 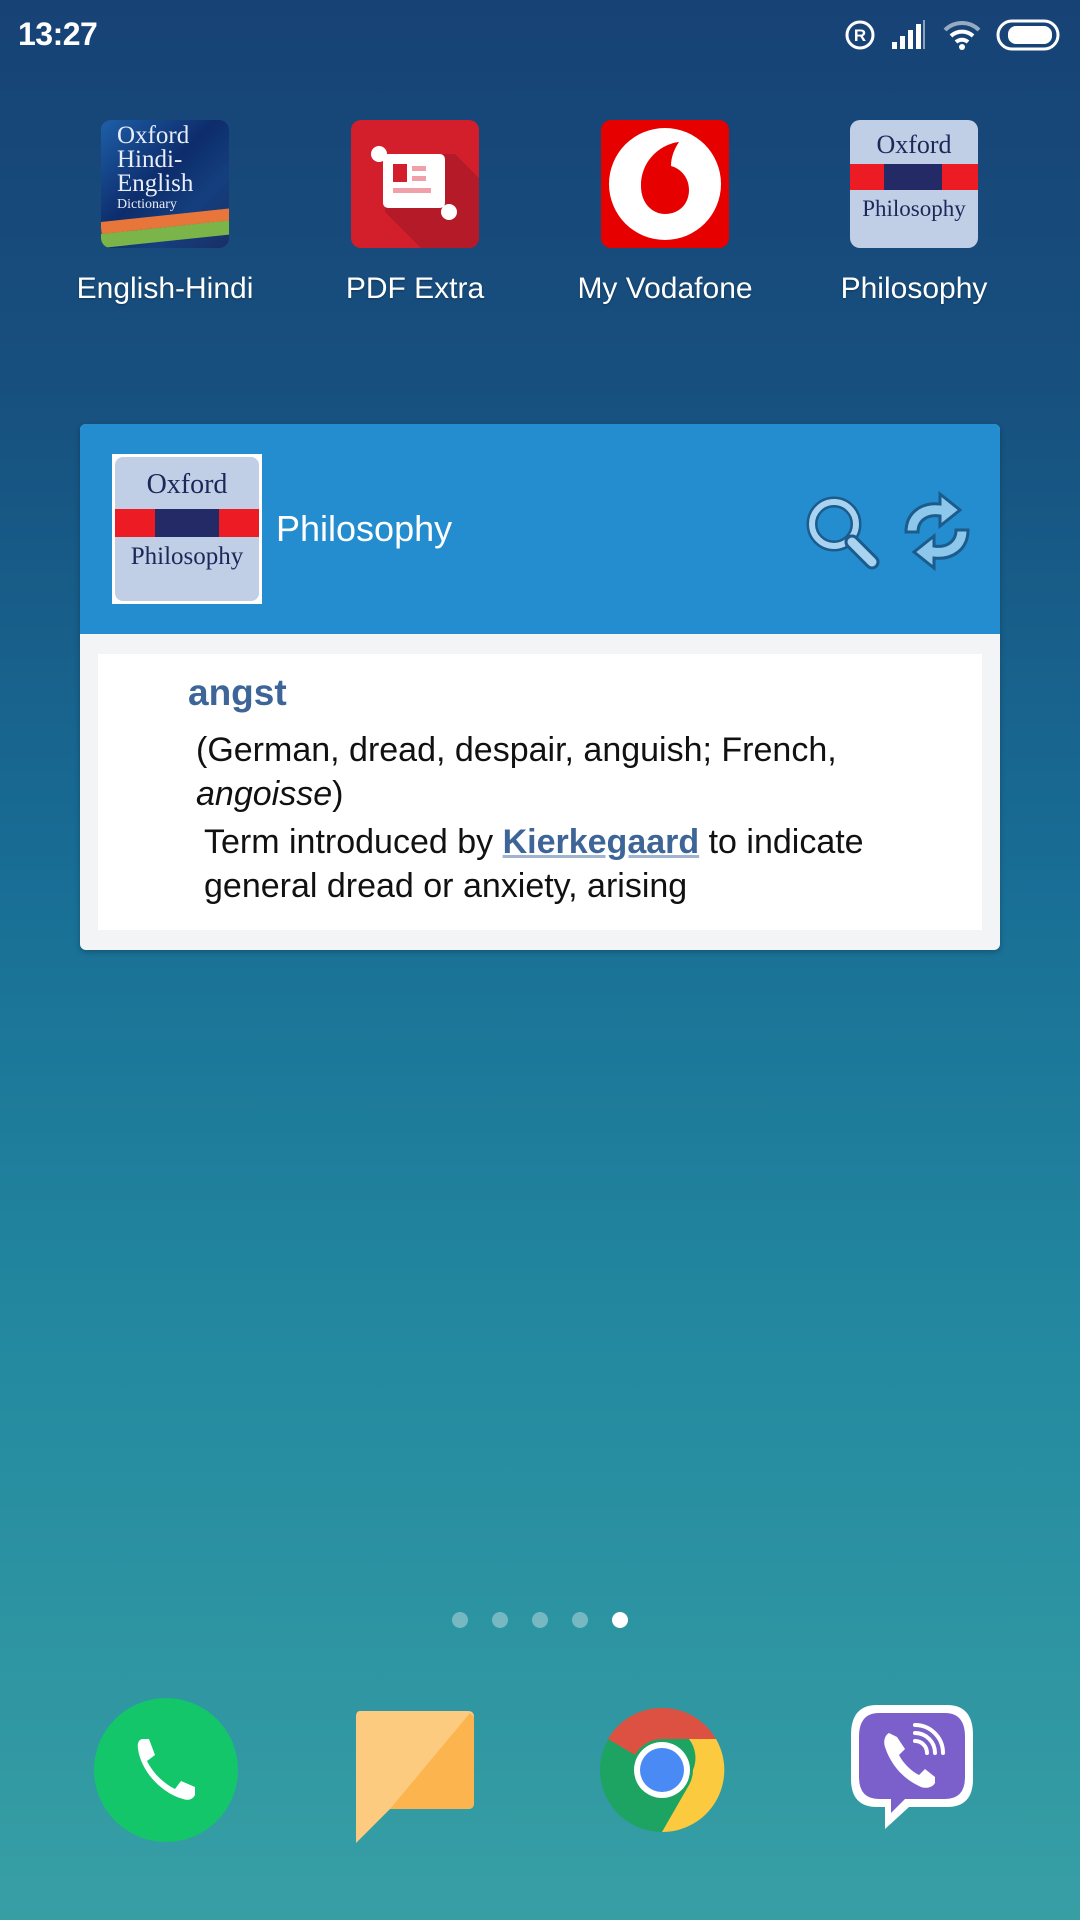 What do you see at coordinates (415, 288) in the screenshot?
I see `app-label: PDF Extra` at bounding box center [415, 288].